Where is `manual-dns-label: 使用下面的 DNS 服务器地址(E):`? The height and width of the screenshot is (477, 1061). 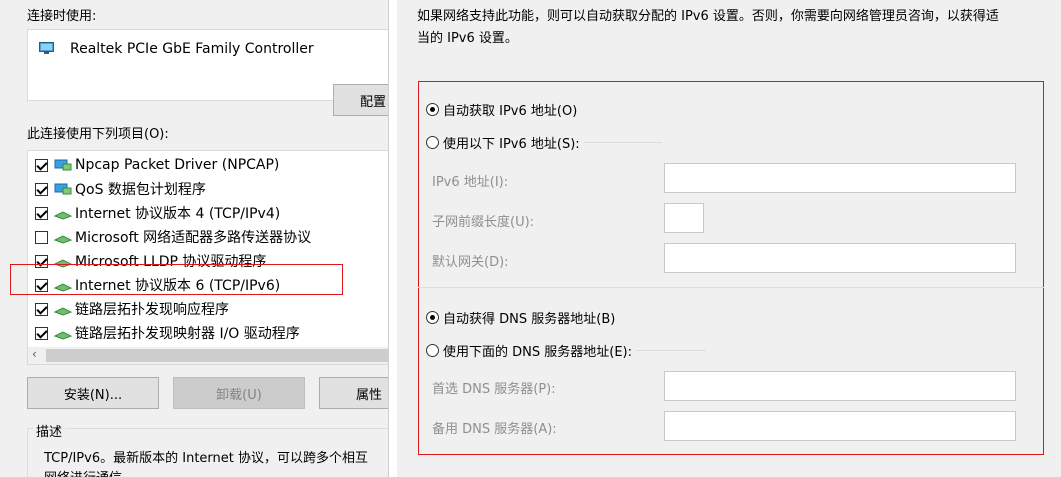
manual-dns-label: 使用下面的 DNS 服务器地址(E): is located at coordinates (537, 352).